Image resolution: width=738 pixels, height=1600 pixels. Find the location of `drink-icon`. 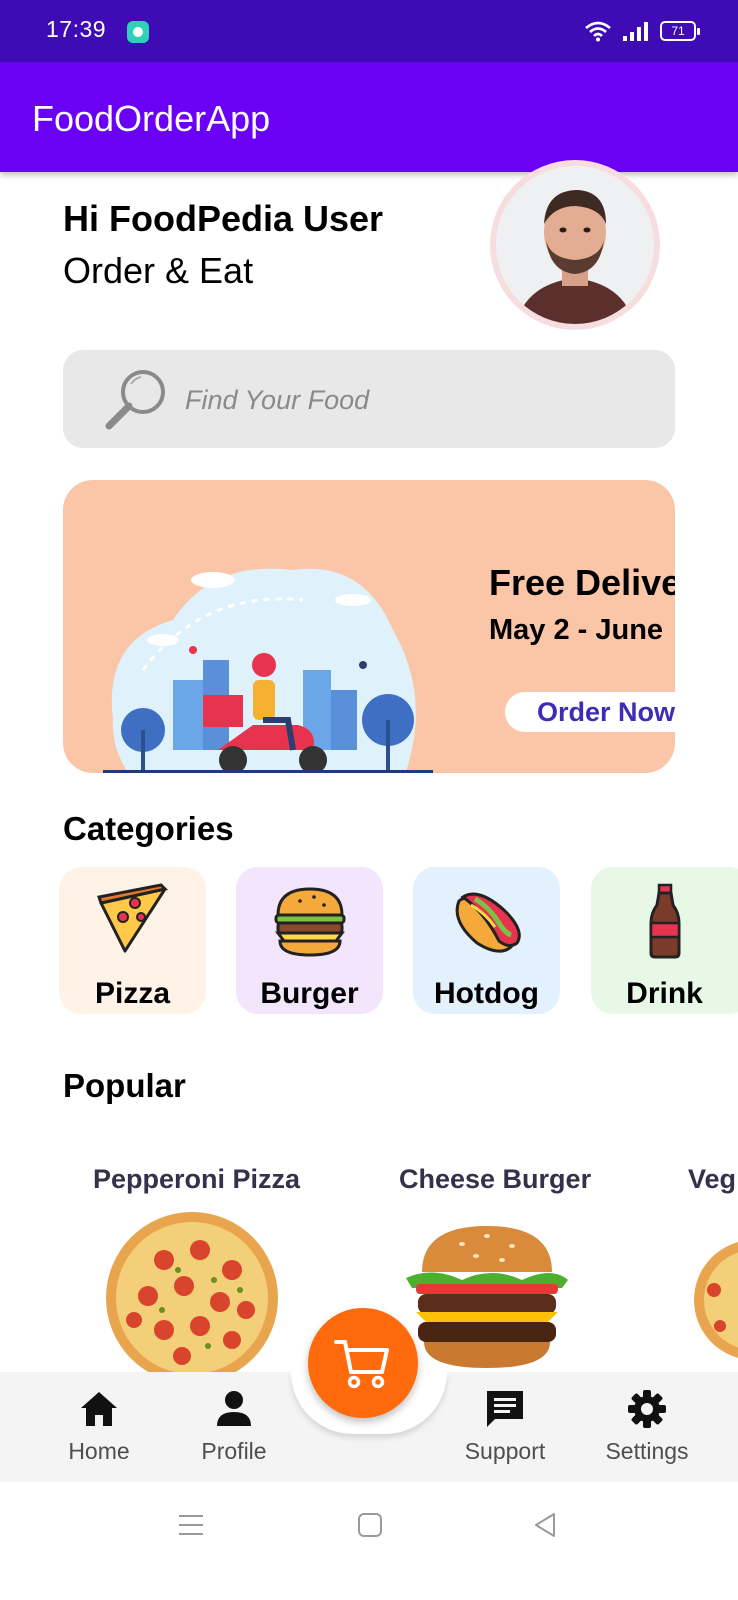

drink-icon is located at coordinates (665, 921).